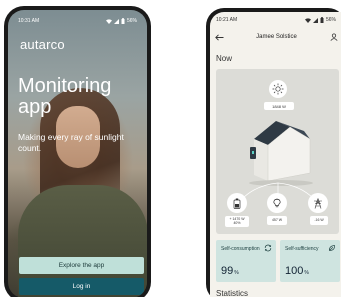 This screenshot has height=297, width=341. I want to click on home-consumption-node, so click(277, 203).